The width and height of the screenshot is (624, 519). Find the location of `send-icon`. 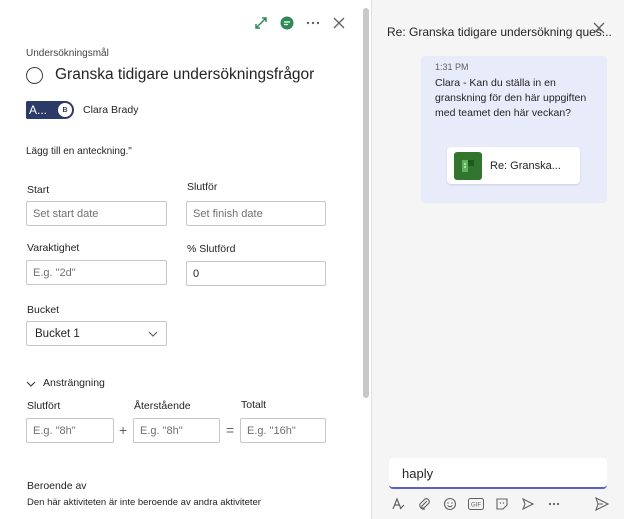

send-icon is located at coordinates (602, 504).